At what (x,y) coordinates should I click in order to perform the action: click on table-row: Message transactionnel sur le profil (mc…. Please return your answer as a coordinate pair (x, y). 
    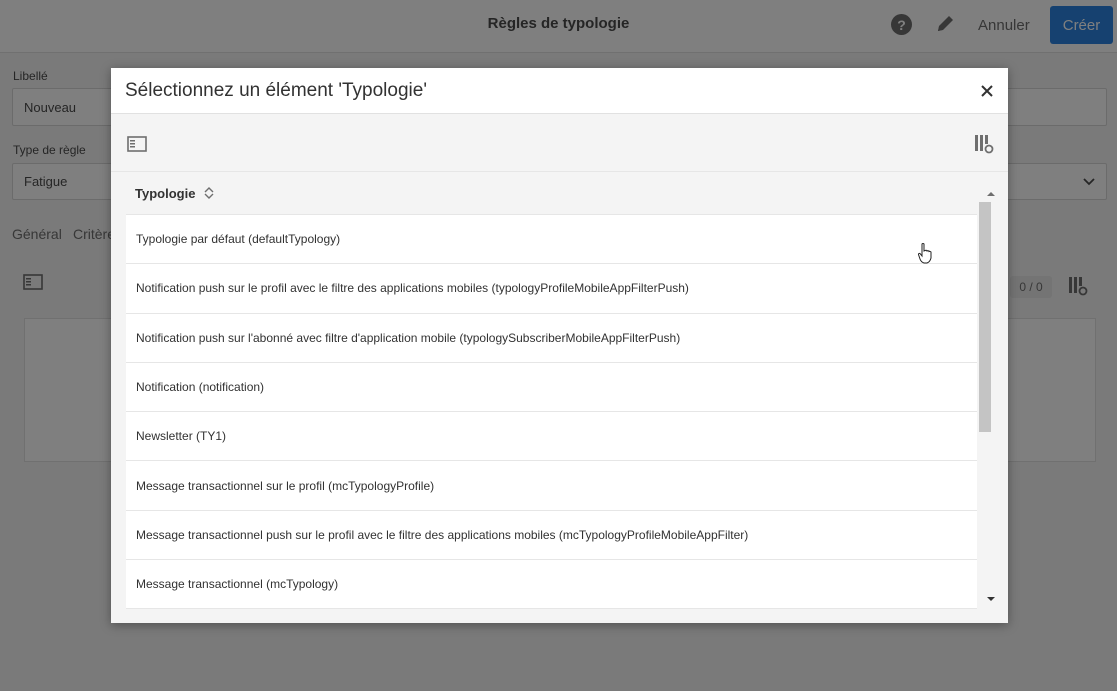
    Looking at the image, I should click on (551, 486).